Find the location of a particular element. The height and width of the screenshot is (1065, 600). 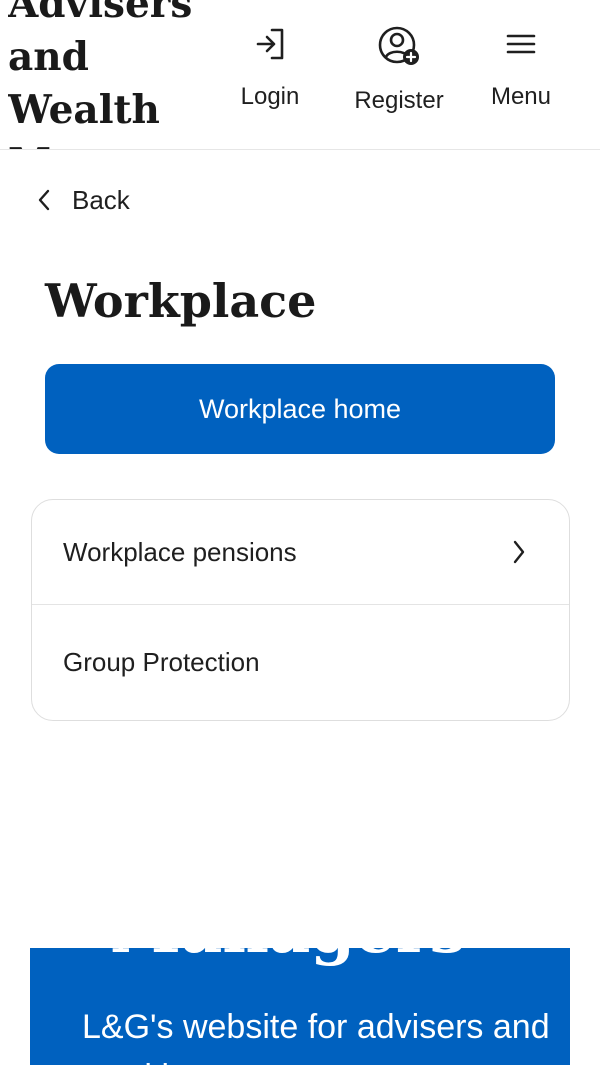

footer-heading: Managers is located at coordinates (288, 957).